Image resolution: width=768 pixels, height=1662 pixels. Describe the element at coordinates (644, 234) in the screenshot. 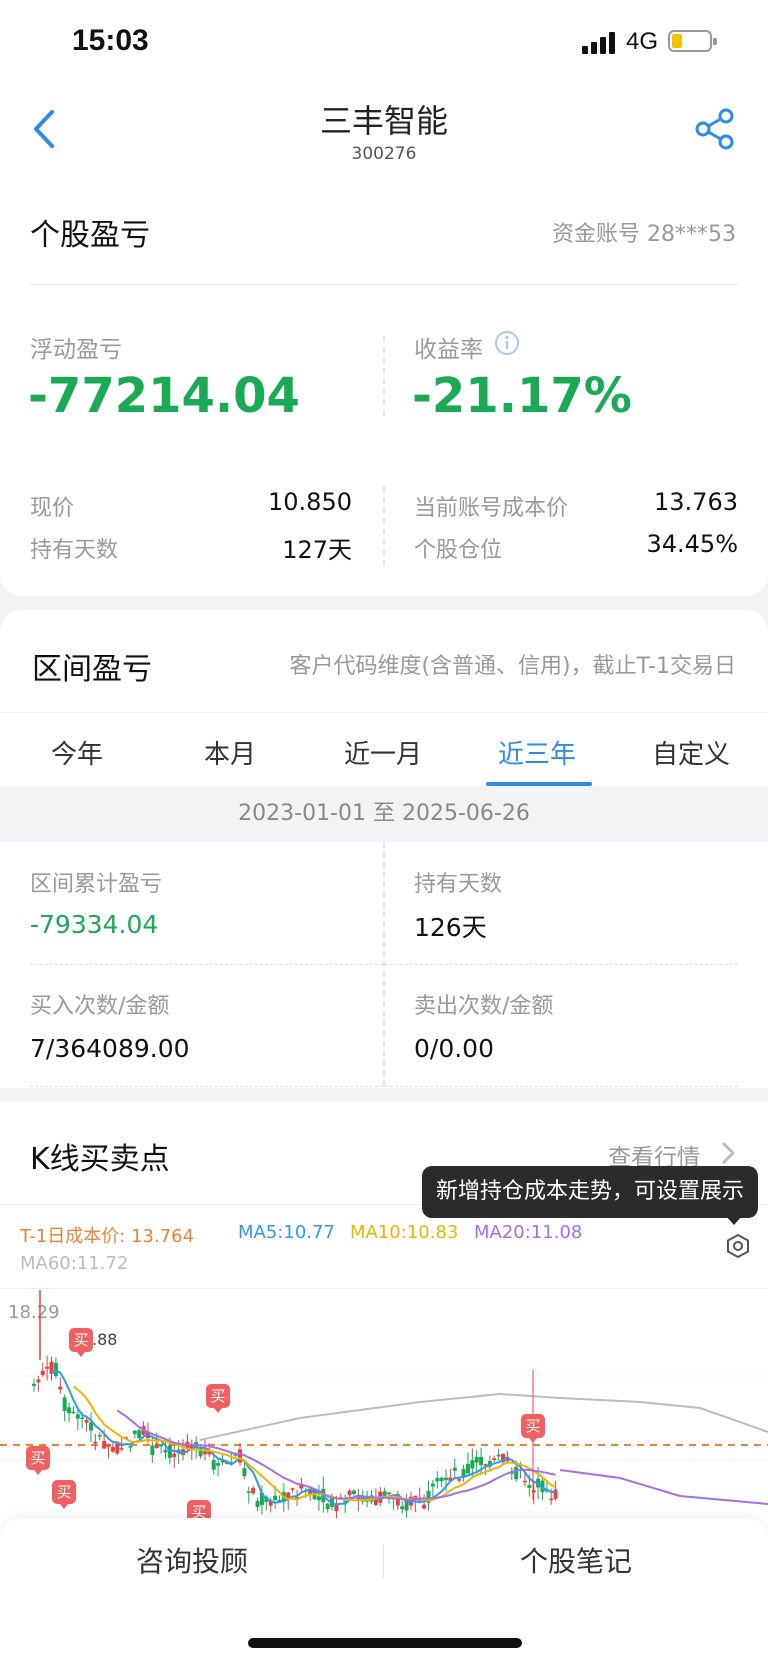

I see `account-label: 资金账号 28***53` at that location.